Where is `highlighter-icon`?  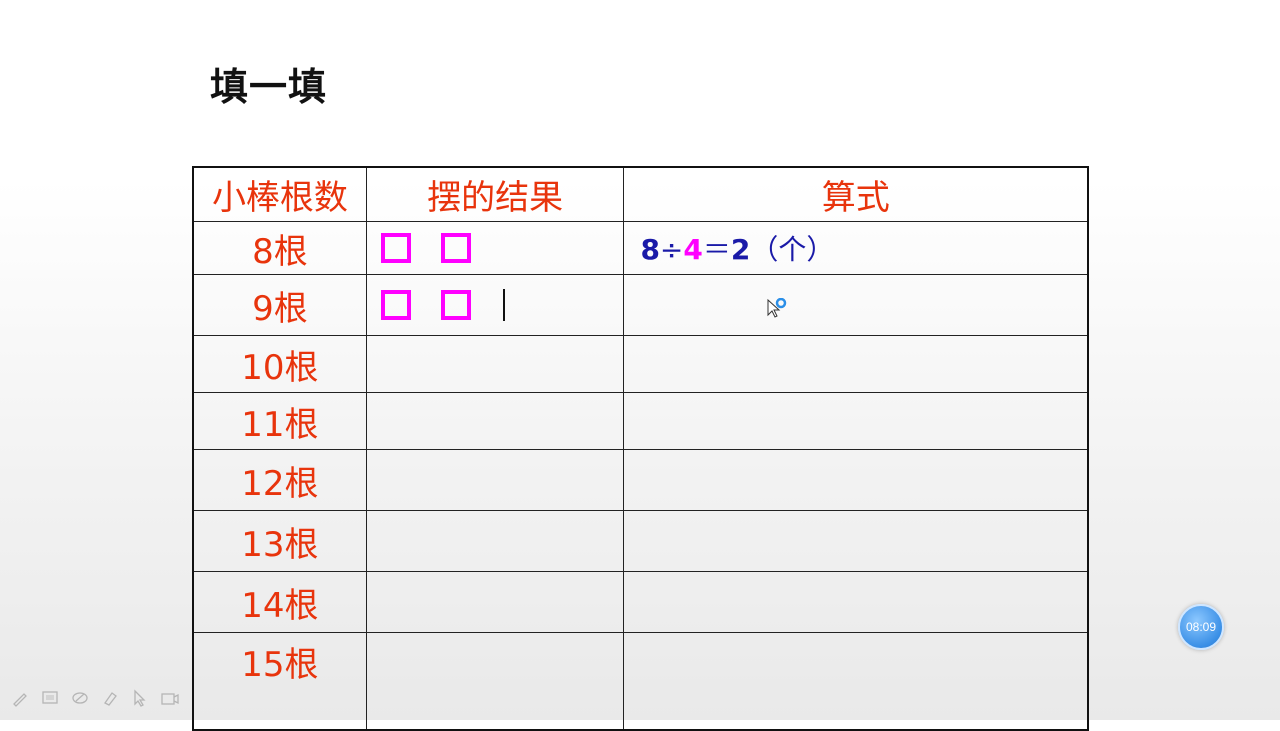
highlighter-icon is located at coordinates (110, 698).